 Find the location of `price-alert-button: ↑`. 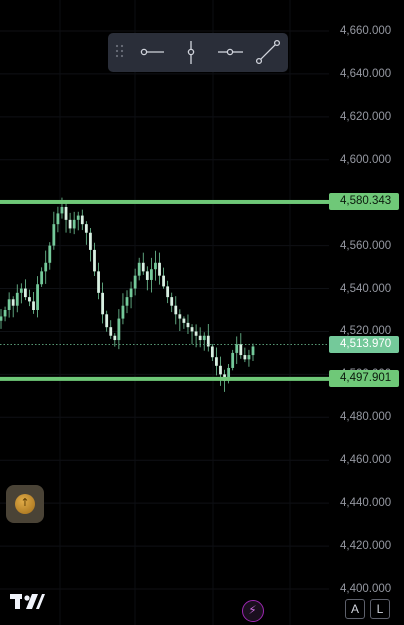

price-alert-button: ↑ is located at coordinates (25, 504).